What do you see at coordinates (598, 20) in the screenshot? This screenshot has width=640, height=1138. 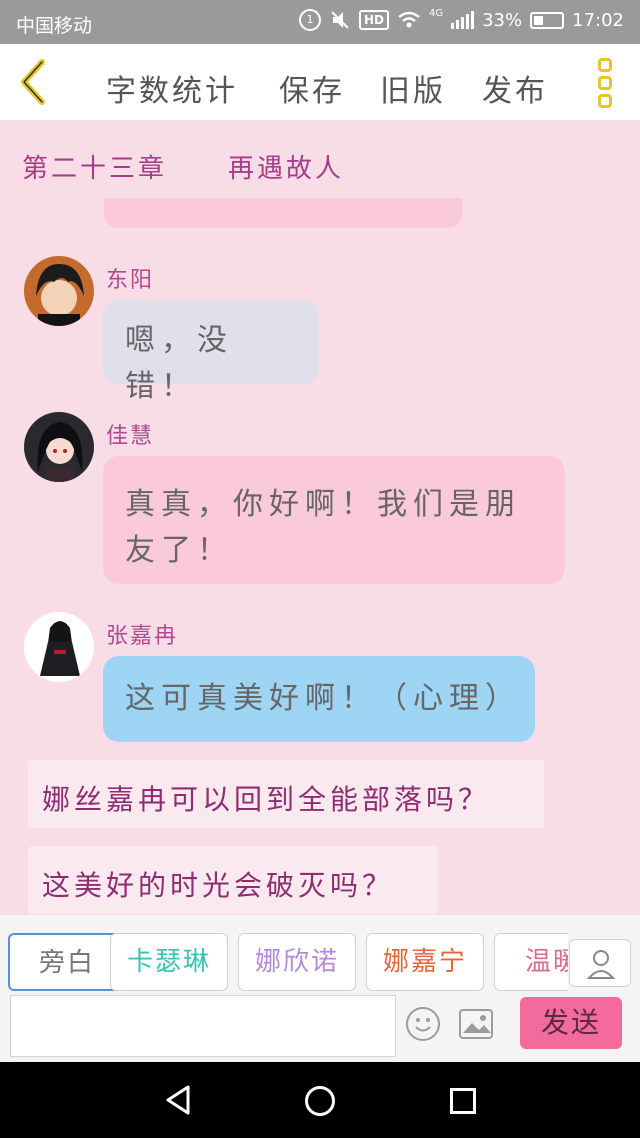 I see `clock: 17:02` at bounding box center [598, 20].